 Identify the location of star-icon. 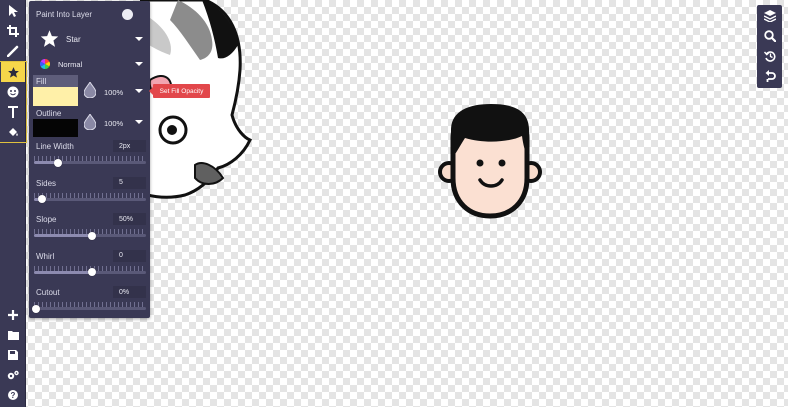
(13, 72).